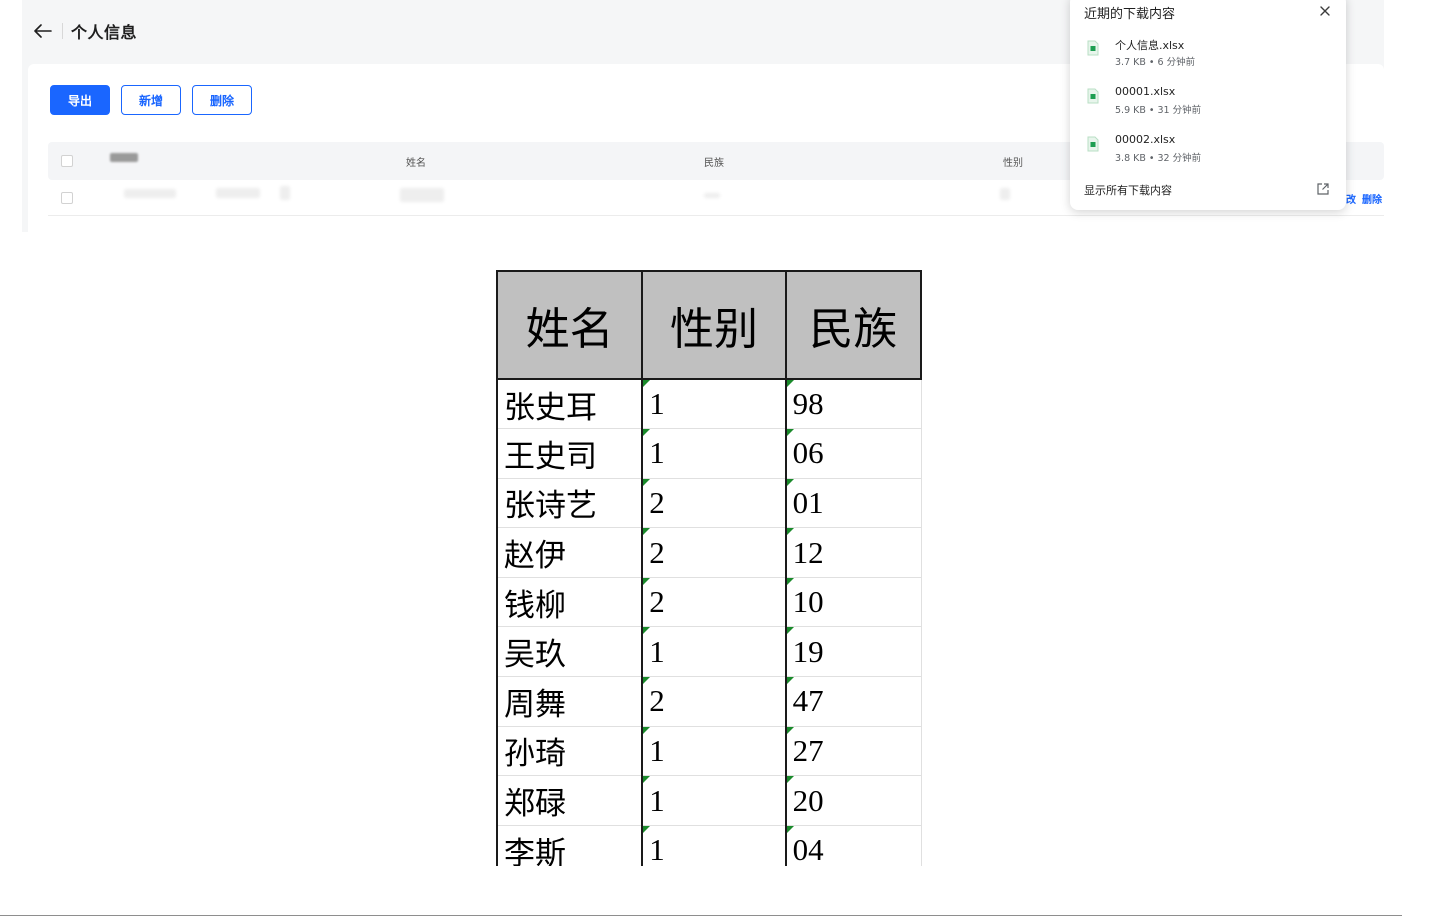 The width and height of the screenshot is (1454, 920). I want to click on spreadsheet-row: 郑碌 1 20, so click(709, 800).